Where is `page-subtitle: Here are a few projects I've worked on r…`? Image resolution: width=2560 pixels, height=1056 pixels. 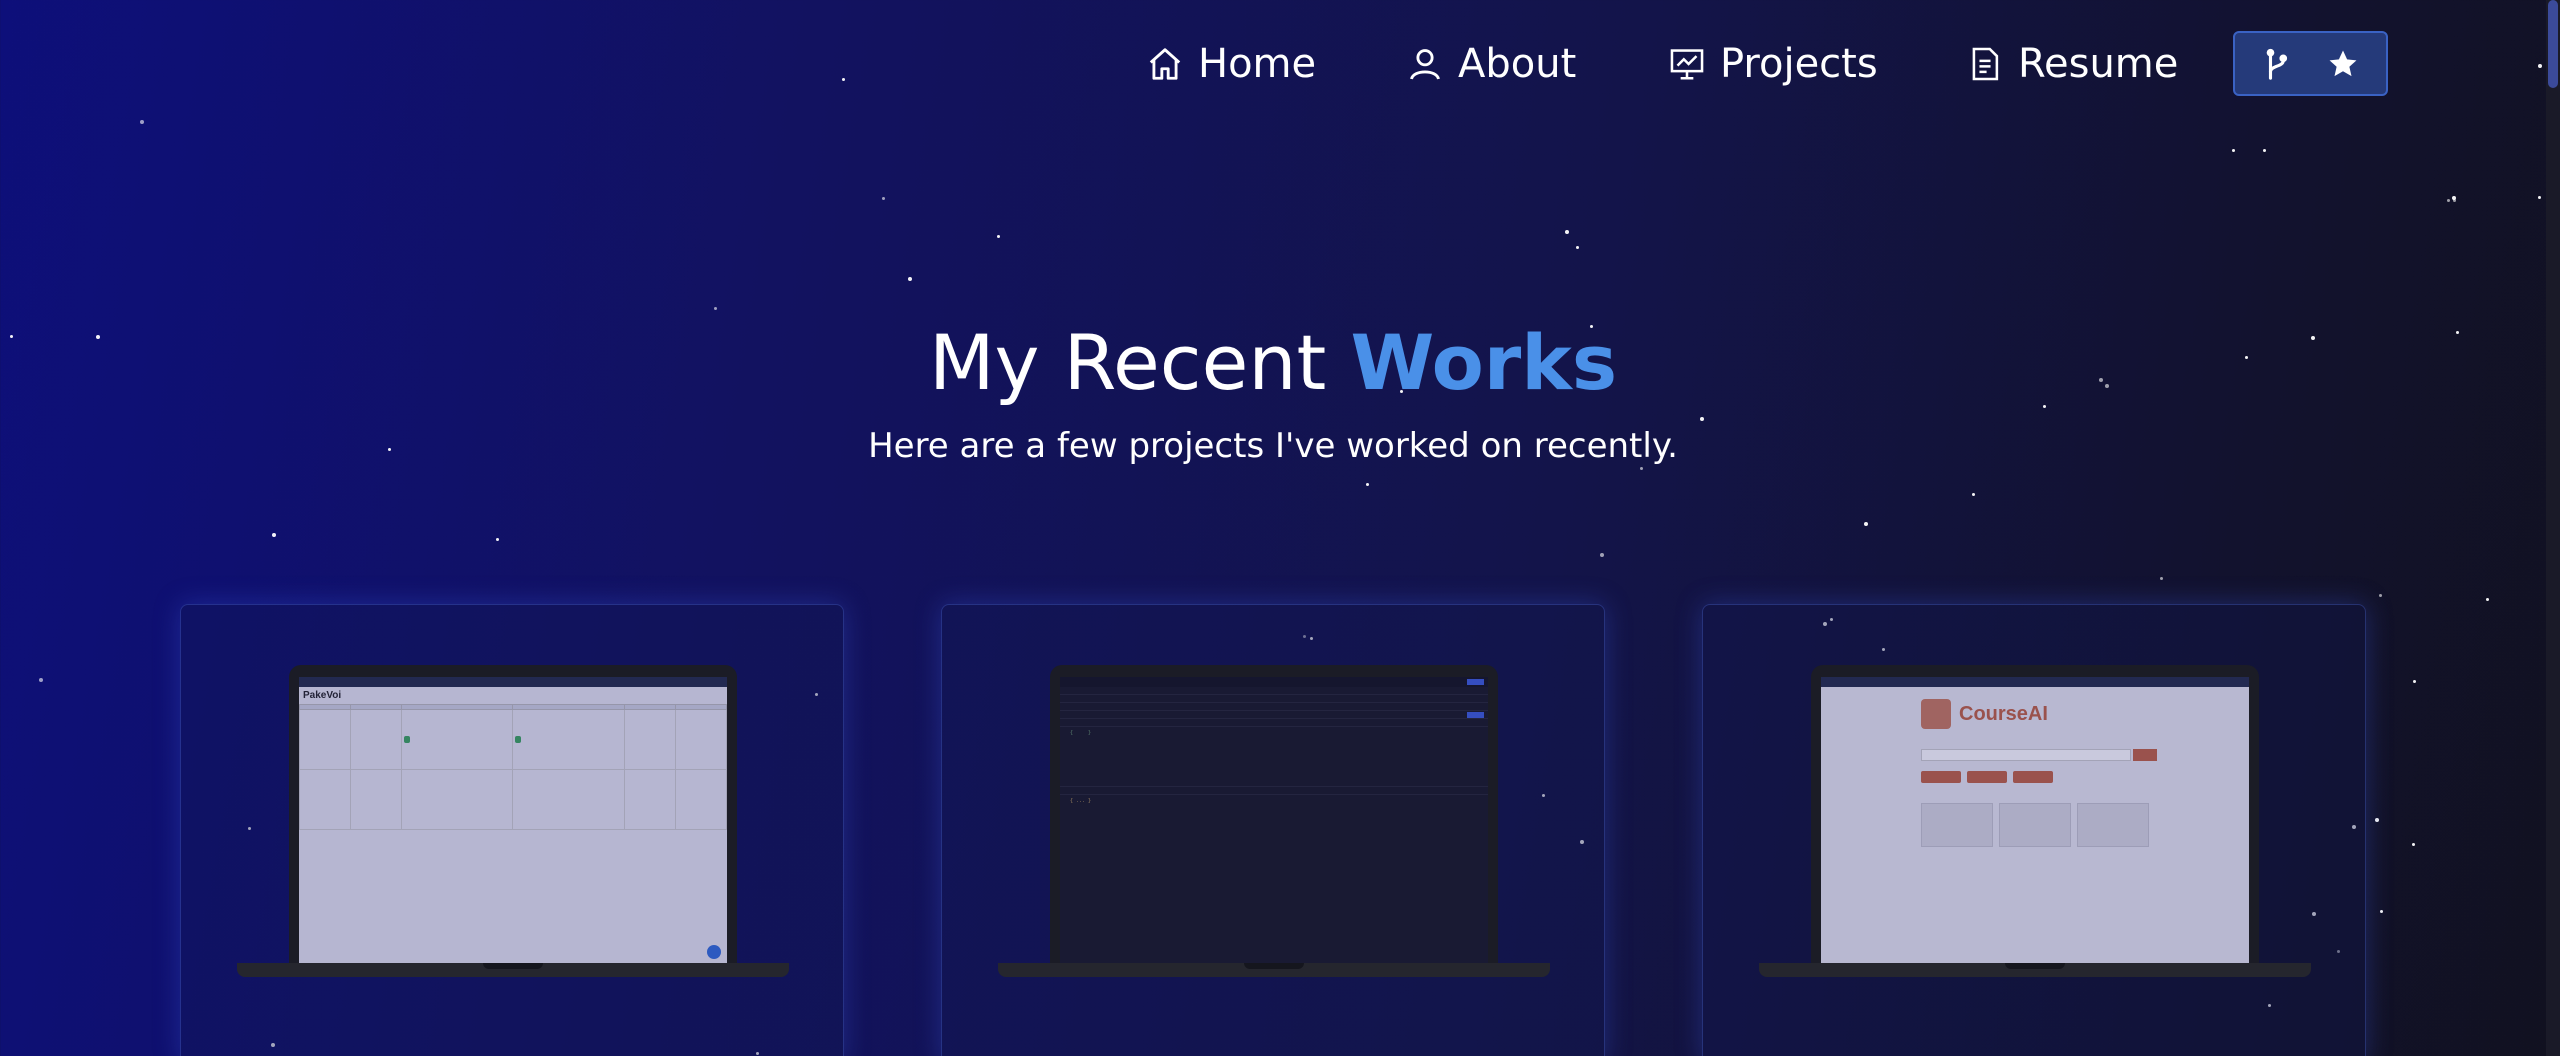
page-subtitle: Here are a few projects I've worked on r… is located at coordinates (1273, 446).